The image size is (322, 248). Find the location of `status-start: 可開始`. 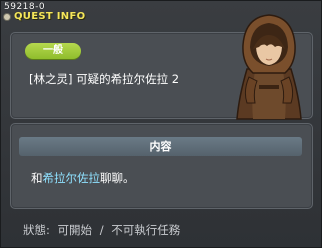

status-start: 可開始 is located at coordinates (75, 230).